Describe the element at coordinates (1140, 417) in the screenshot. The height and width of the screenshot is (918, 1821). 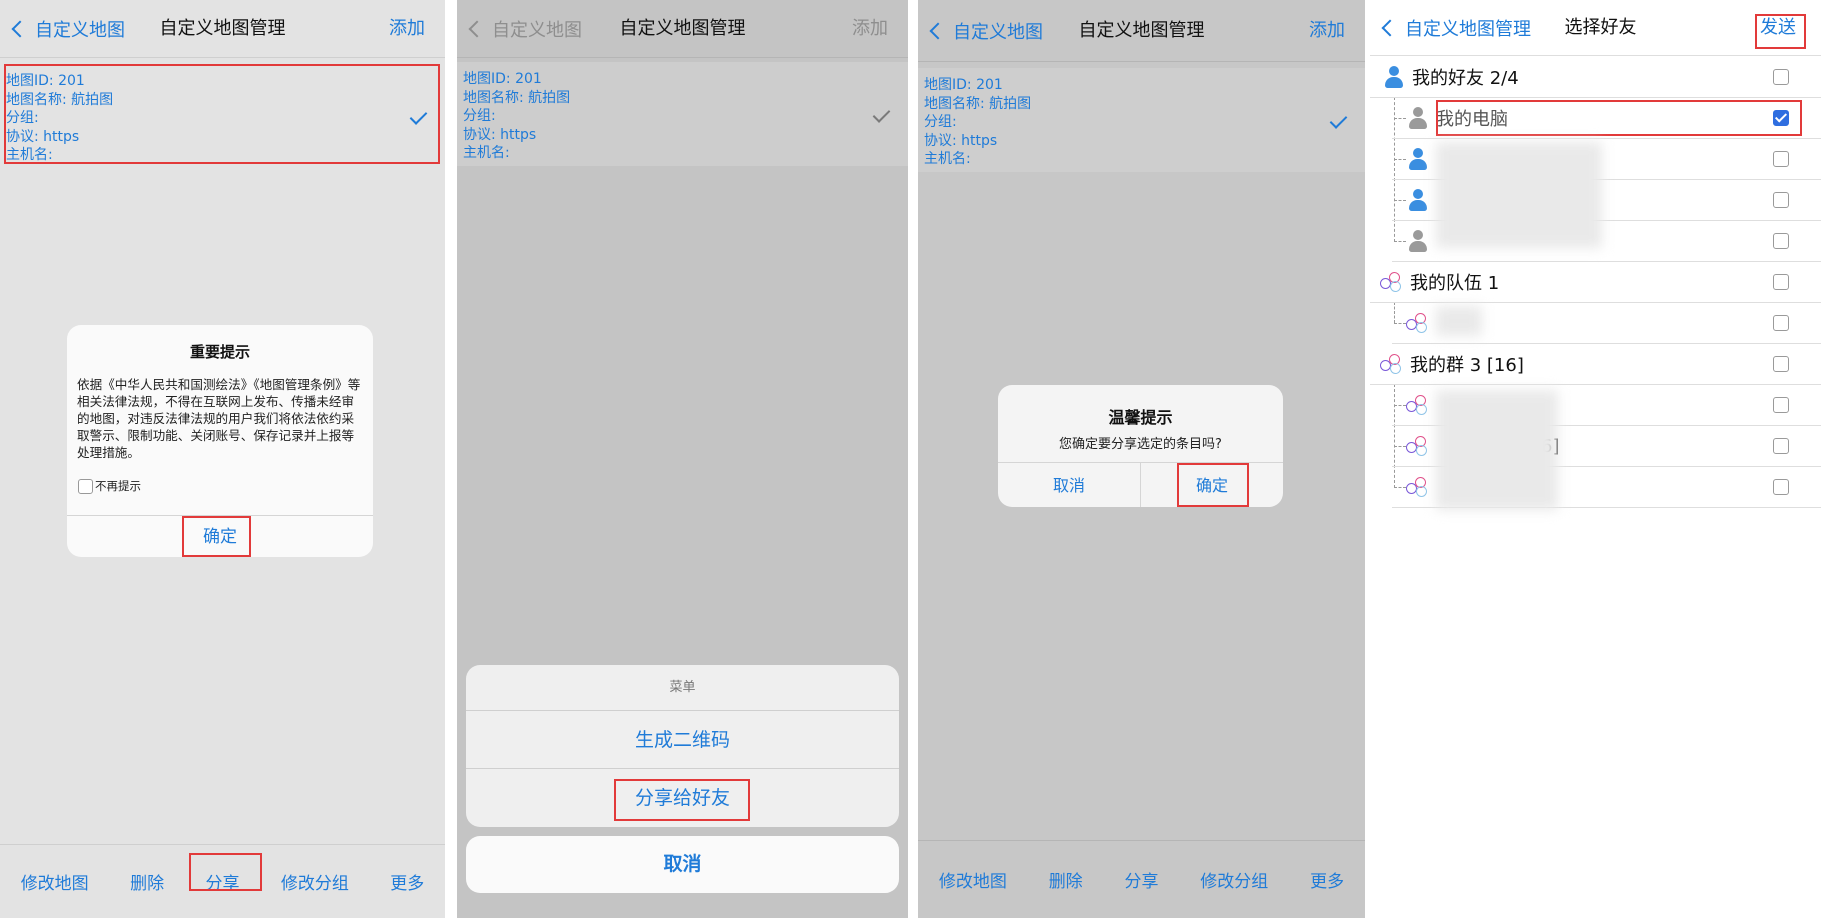
I see `dialog-title: 温馨提示` at that location.